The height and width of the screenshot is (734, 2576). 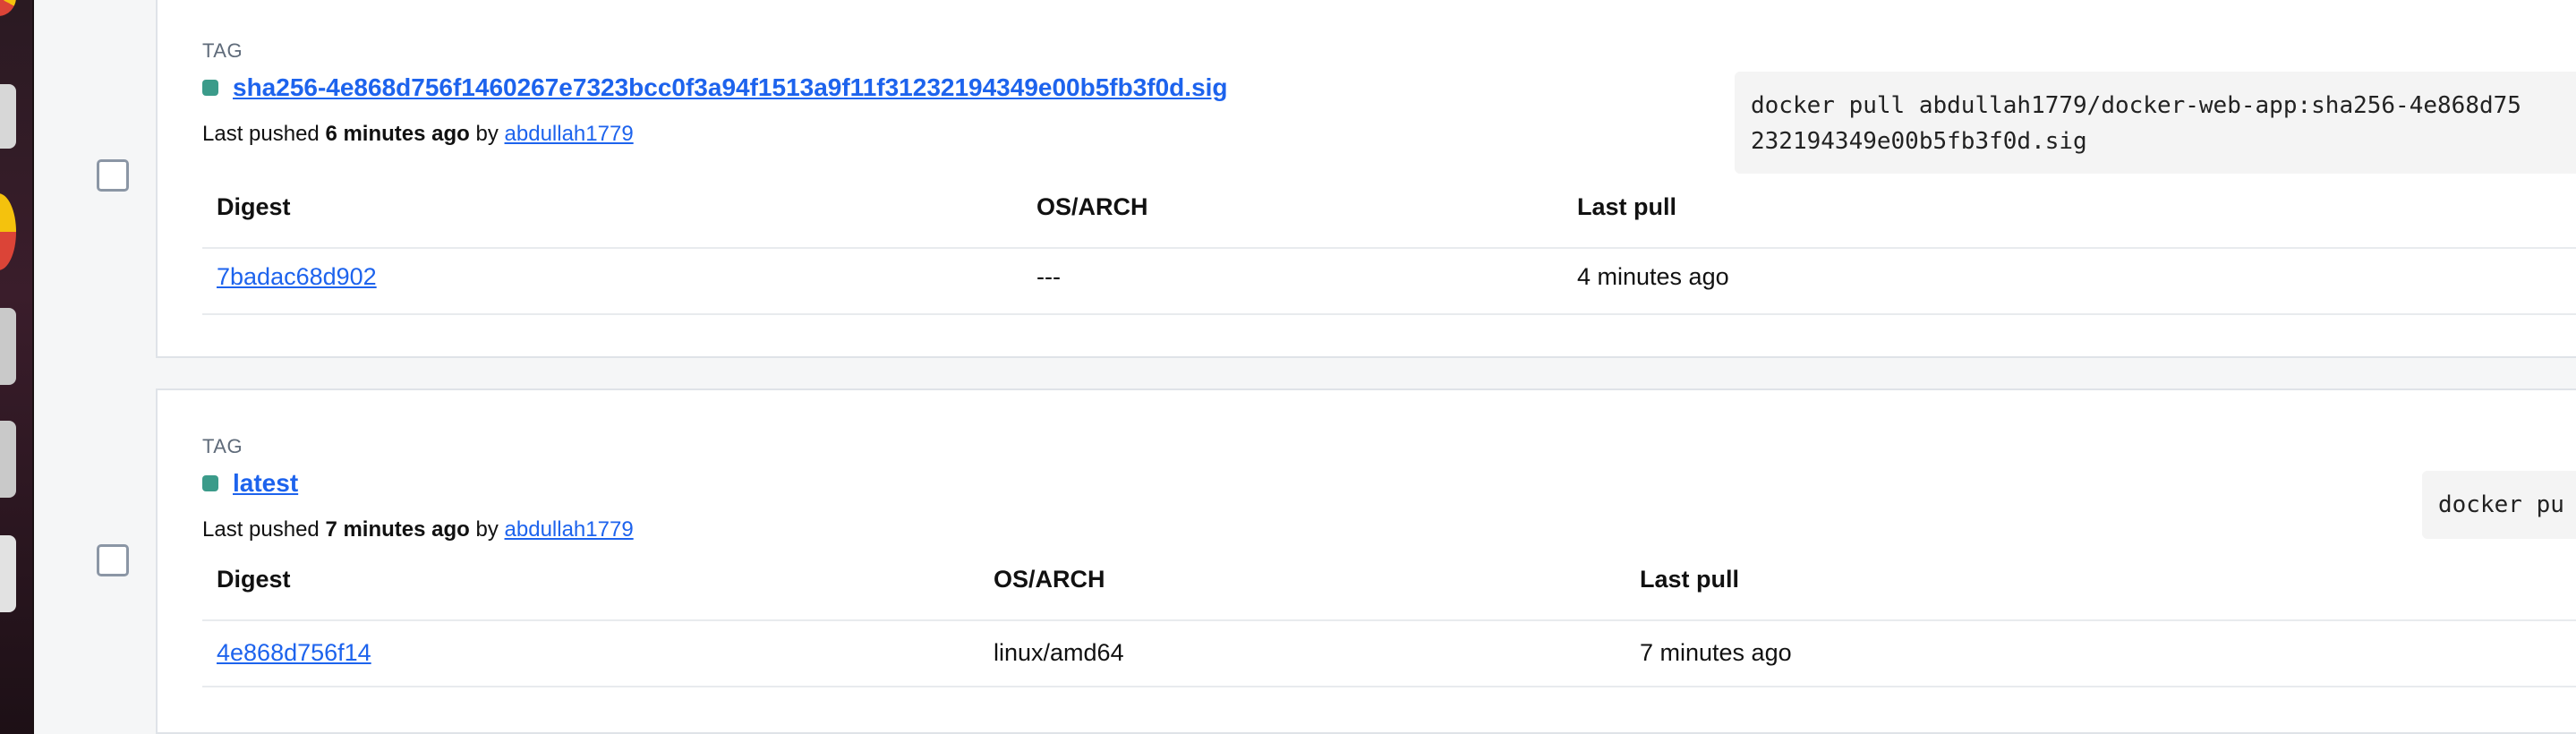 What do you see at coordinates (17, 367) in the screenshot?
I see `app-dock` at bounding box center [17, 367].